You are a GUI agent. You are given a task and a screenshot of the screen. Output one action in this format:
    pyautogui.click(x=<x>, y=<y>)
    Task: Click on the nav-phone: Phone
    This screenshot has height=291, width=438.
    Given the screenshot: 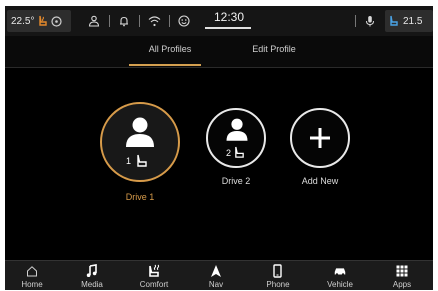 What is the action you would take?
    pyautogui.click(x=278, y=275)
    